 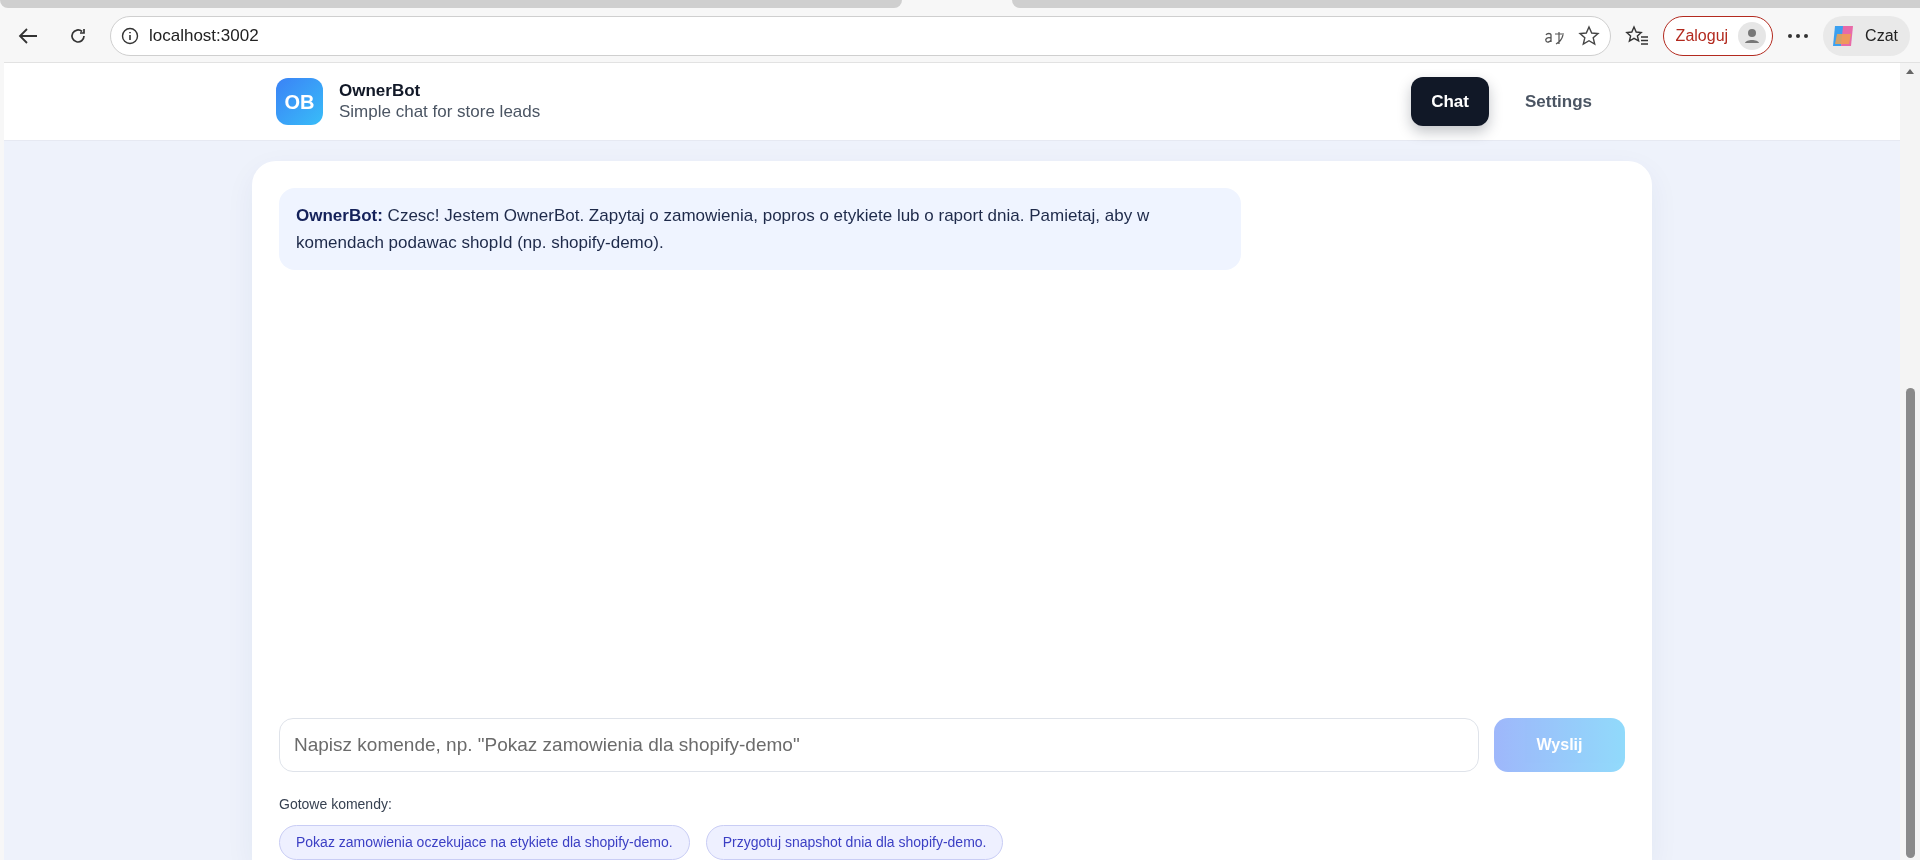 I want to click on nav-tab: Settings, so click(x=1558, y=101).